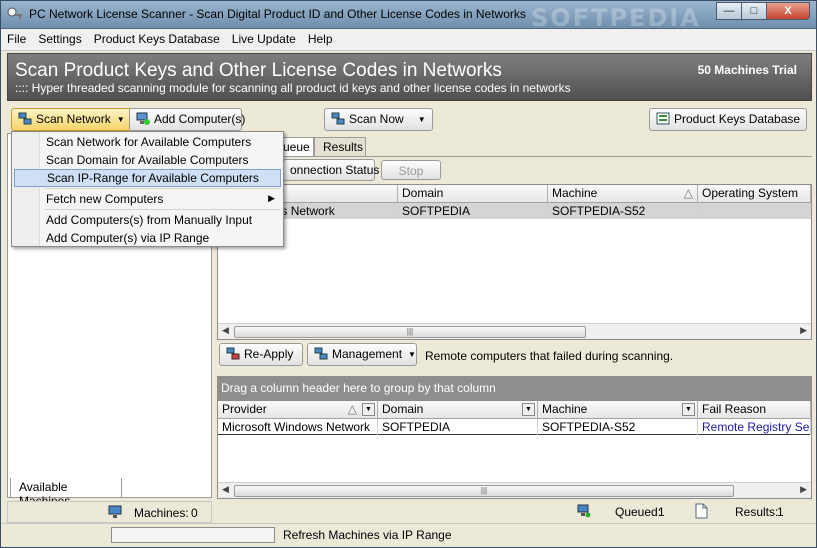 This screenshot has width=817, height=548. What do you see at coordinates (147, 143) in the screenshot?
I see `menu-item-scan-network: Scan Network for Available Computers` at bounding box center [147, 143].